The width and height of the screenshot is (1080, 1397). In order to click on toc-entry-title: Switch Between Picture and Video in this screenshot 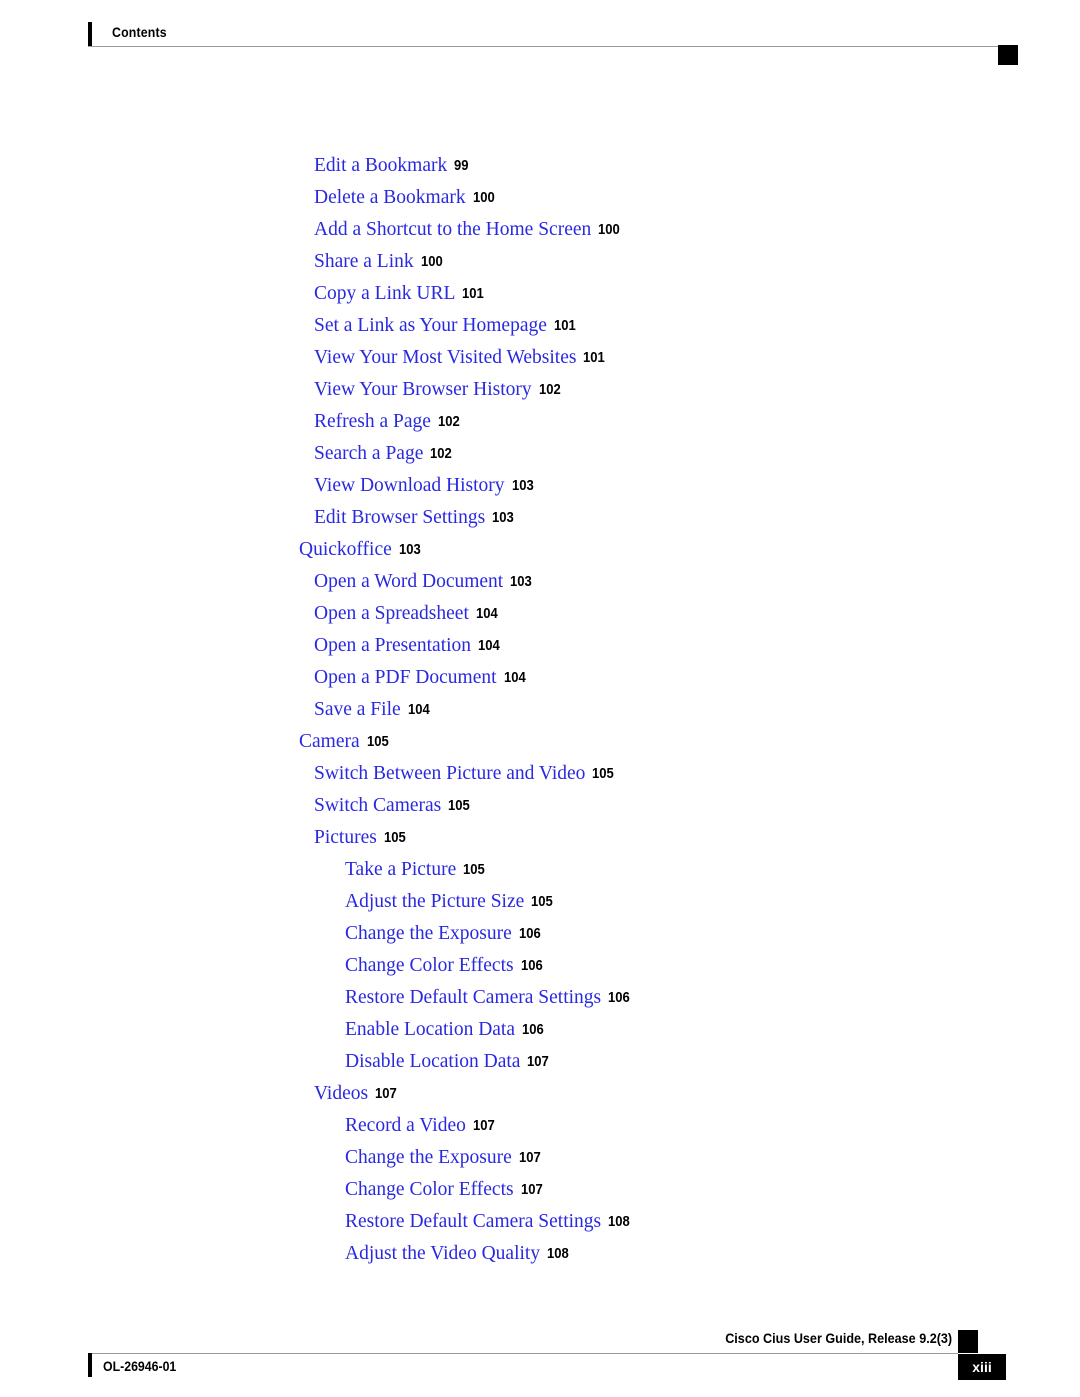, I will do `click(449, 773)`.